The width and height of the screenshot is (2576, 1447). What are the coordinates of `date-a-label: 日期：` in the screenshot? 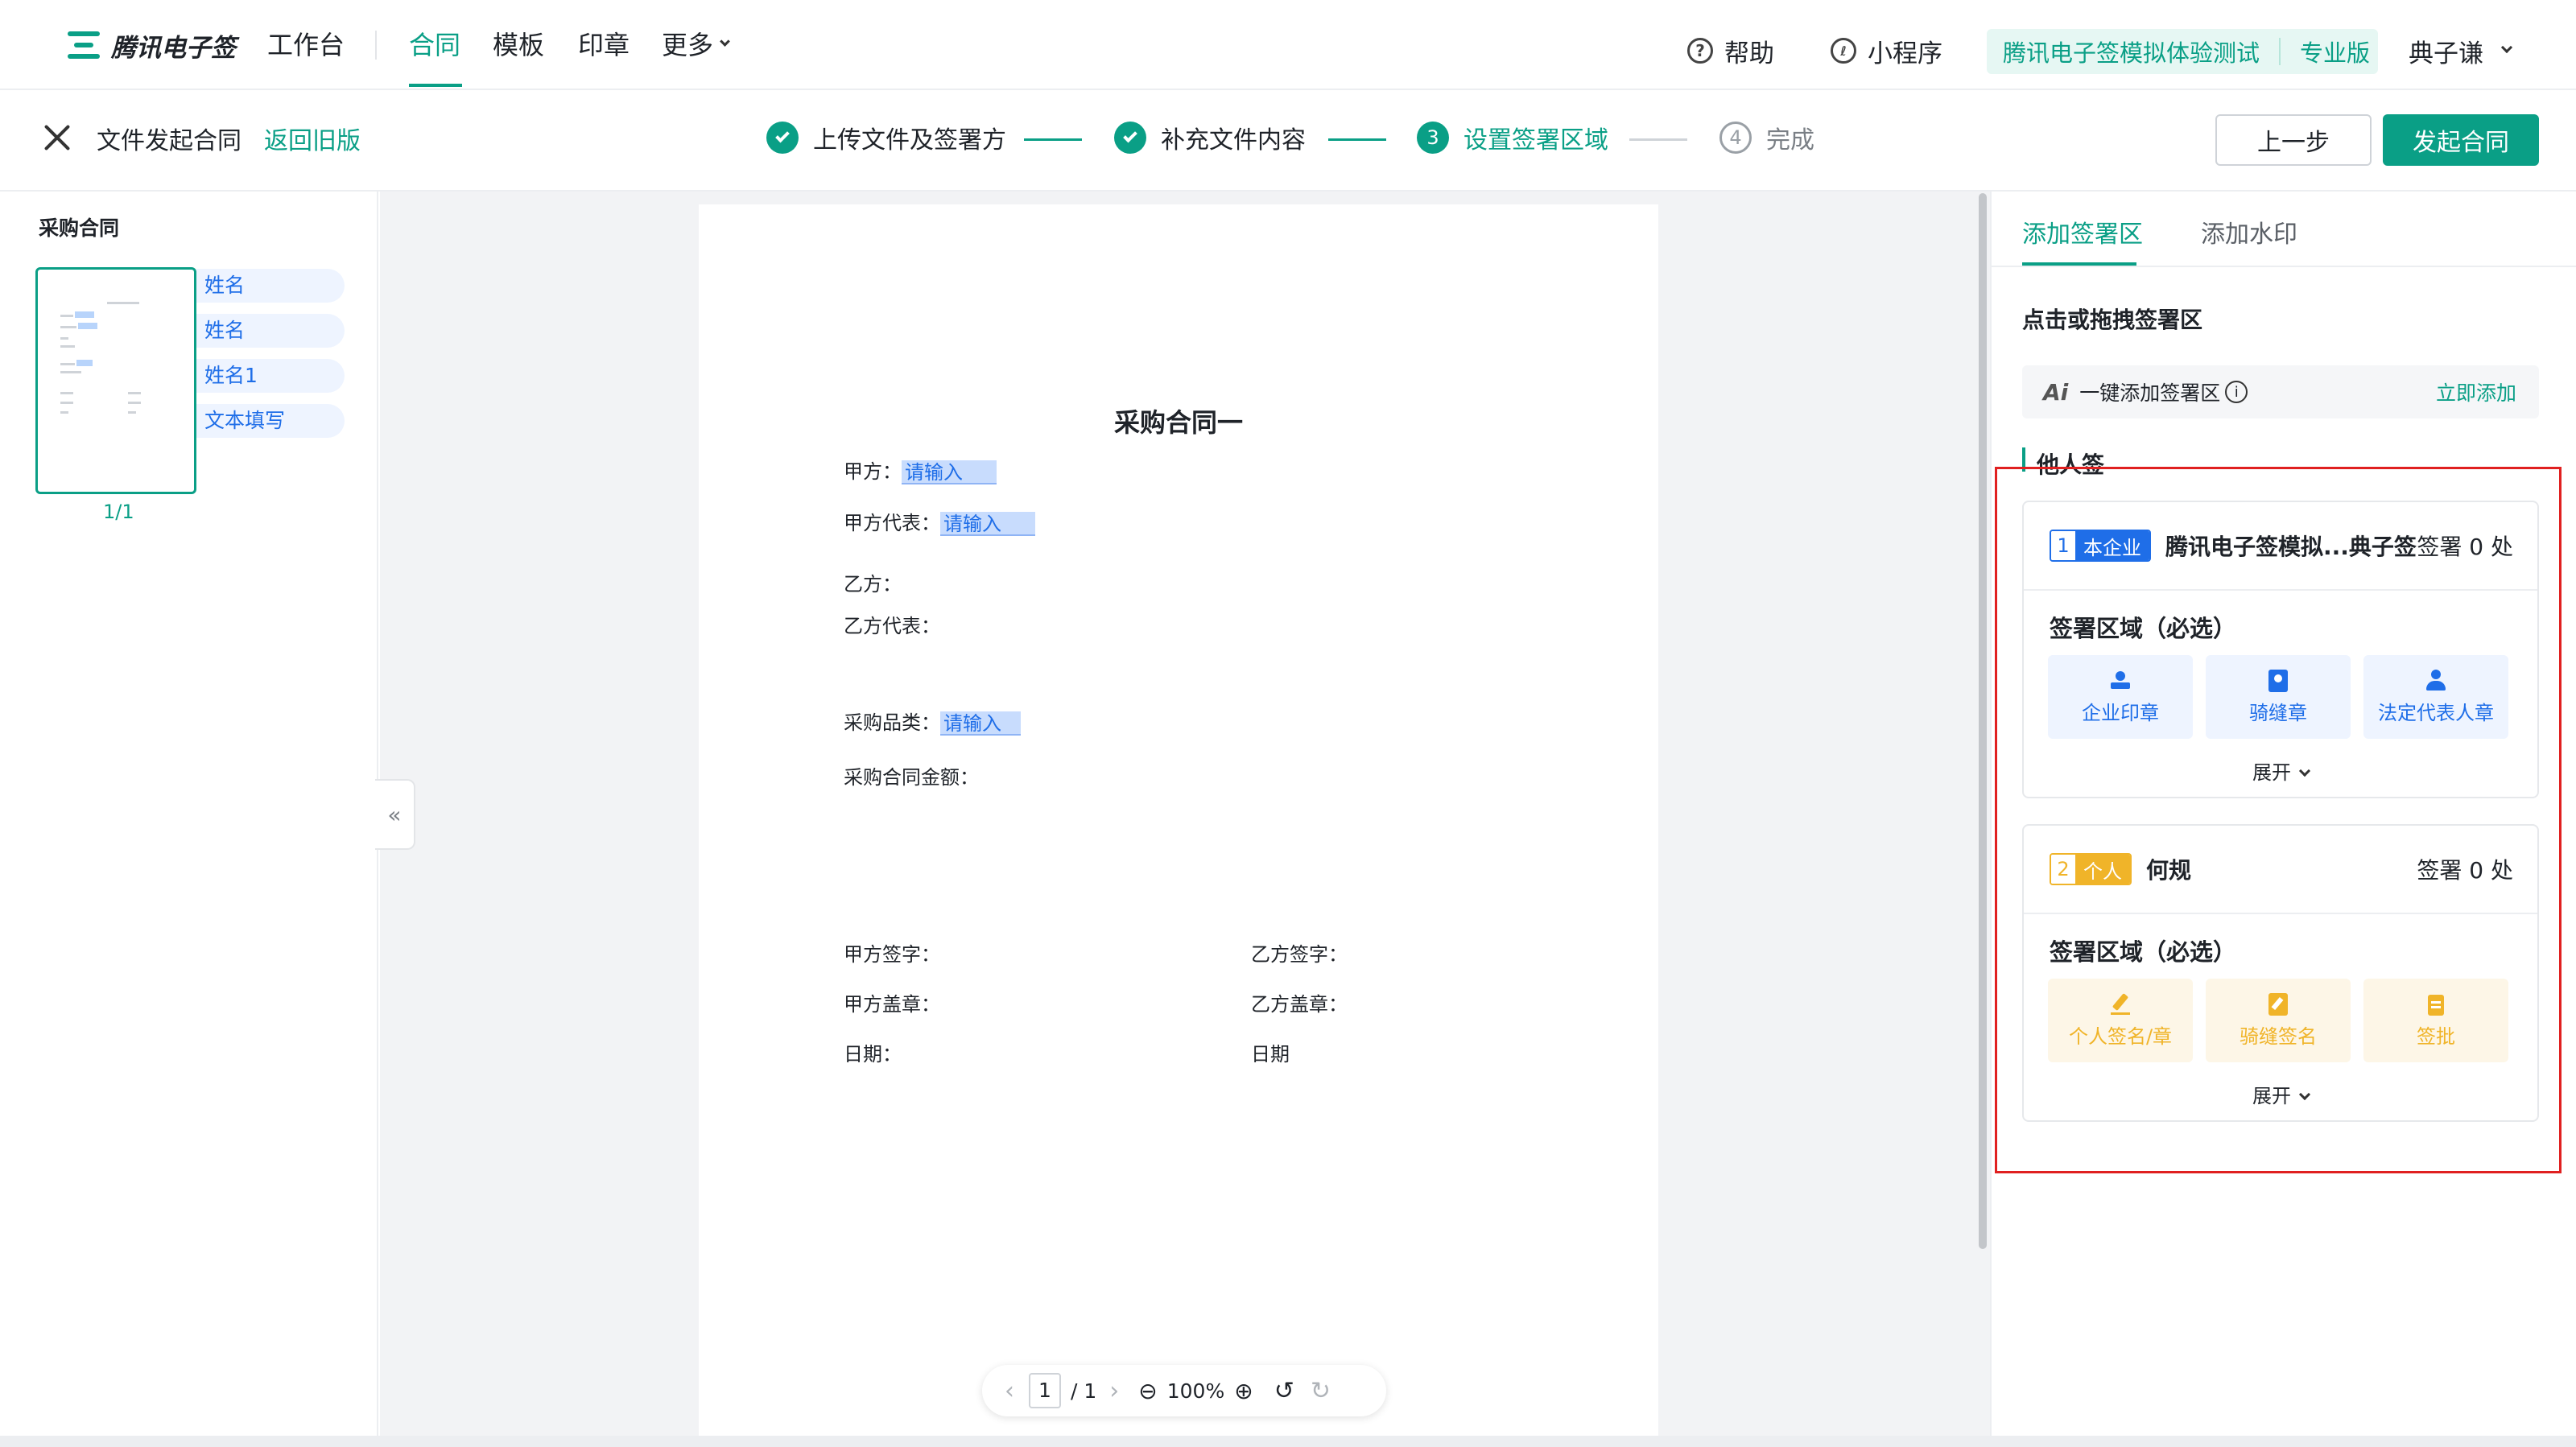 It's located at (873, 1054).